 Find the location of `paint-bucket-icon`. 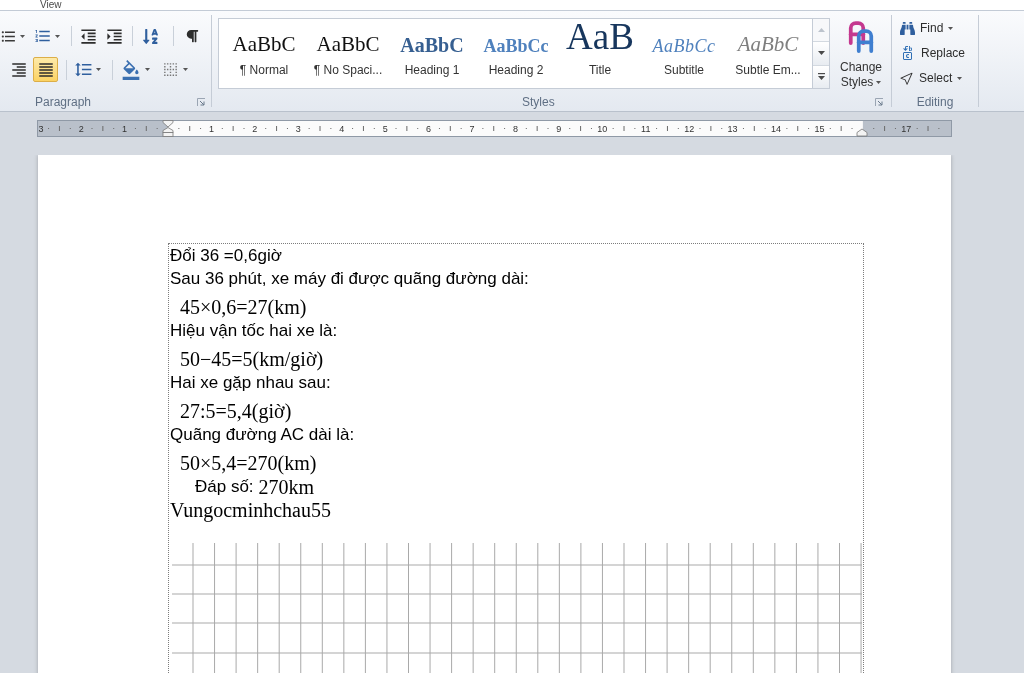

paint-bucket-icon is located at coordinates (131, 69).